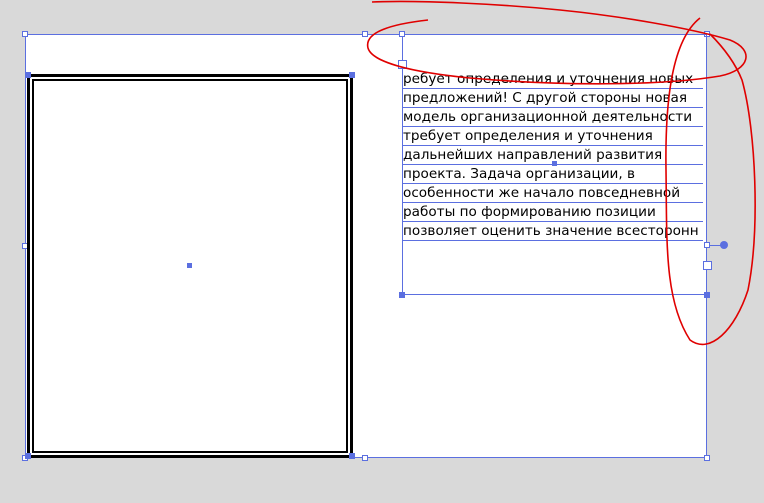 This screenshot has height=503, width=764. I want to click on text-line: модель организационной деятельности, so click(553, 117).